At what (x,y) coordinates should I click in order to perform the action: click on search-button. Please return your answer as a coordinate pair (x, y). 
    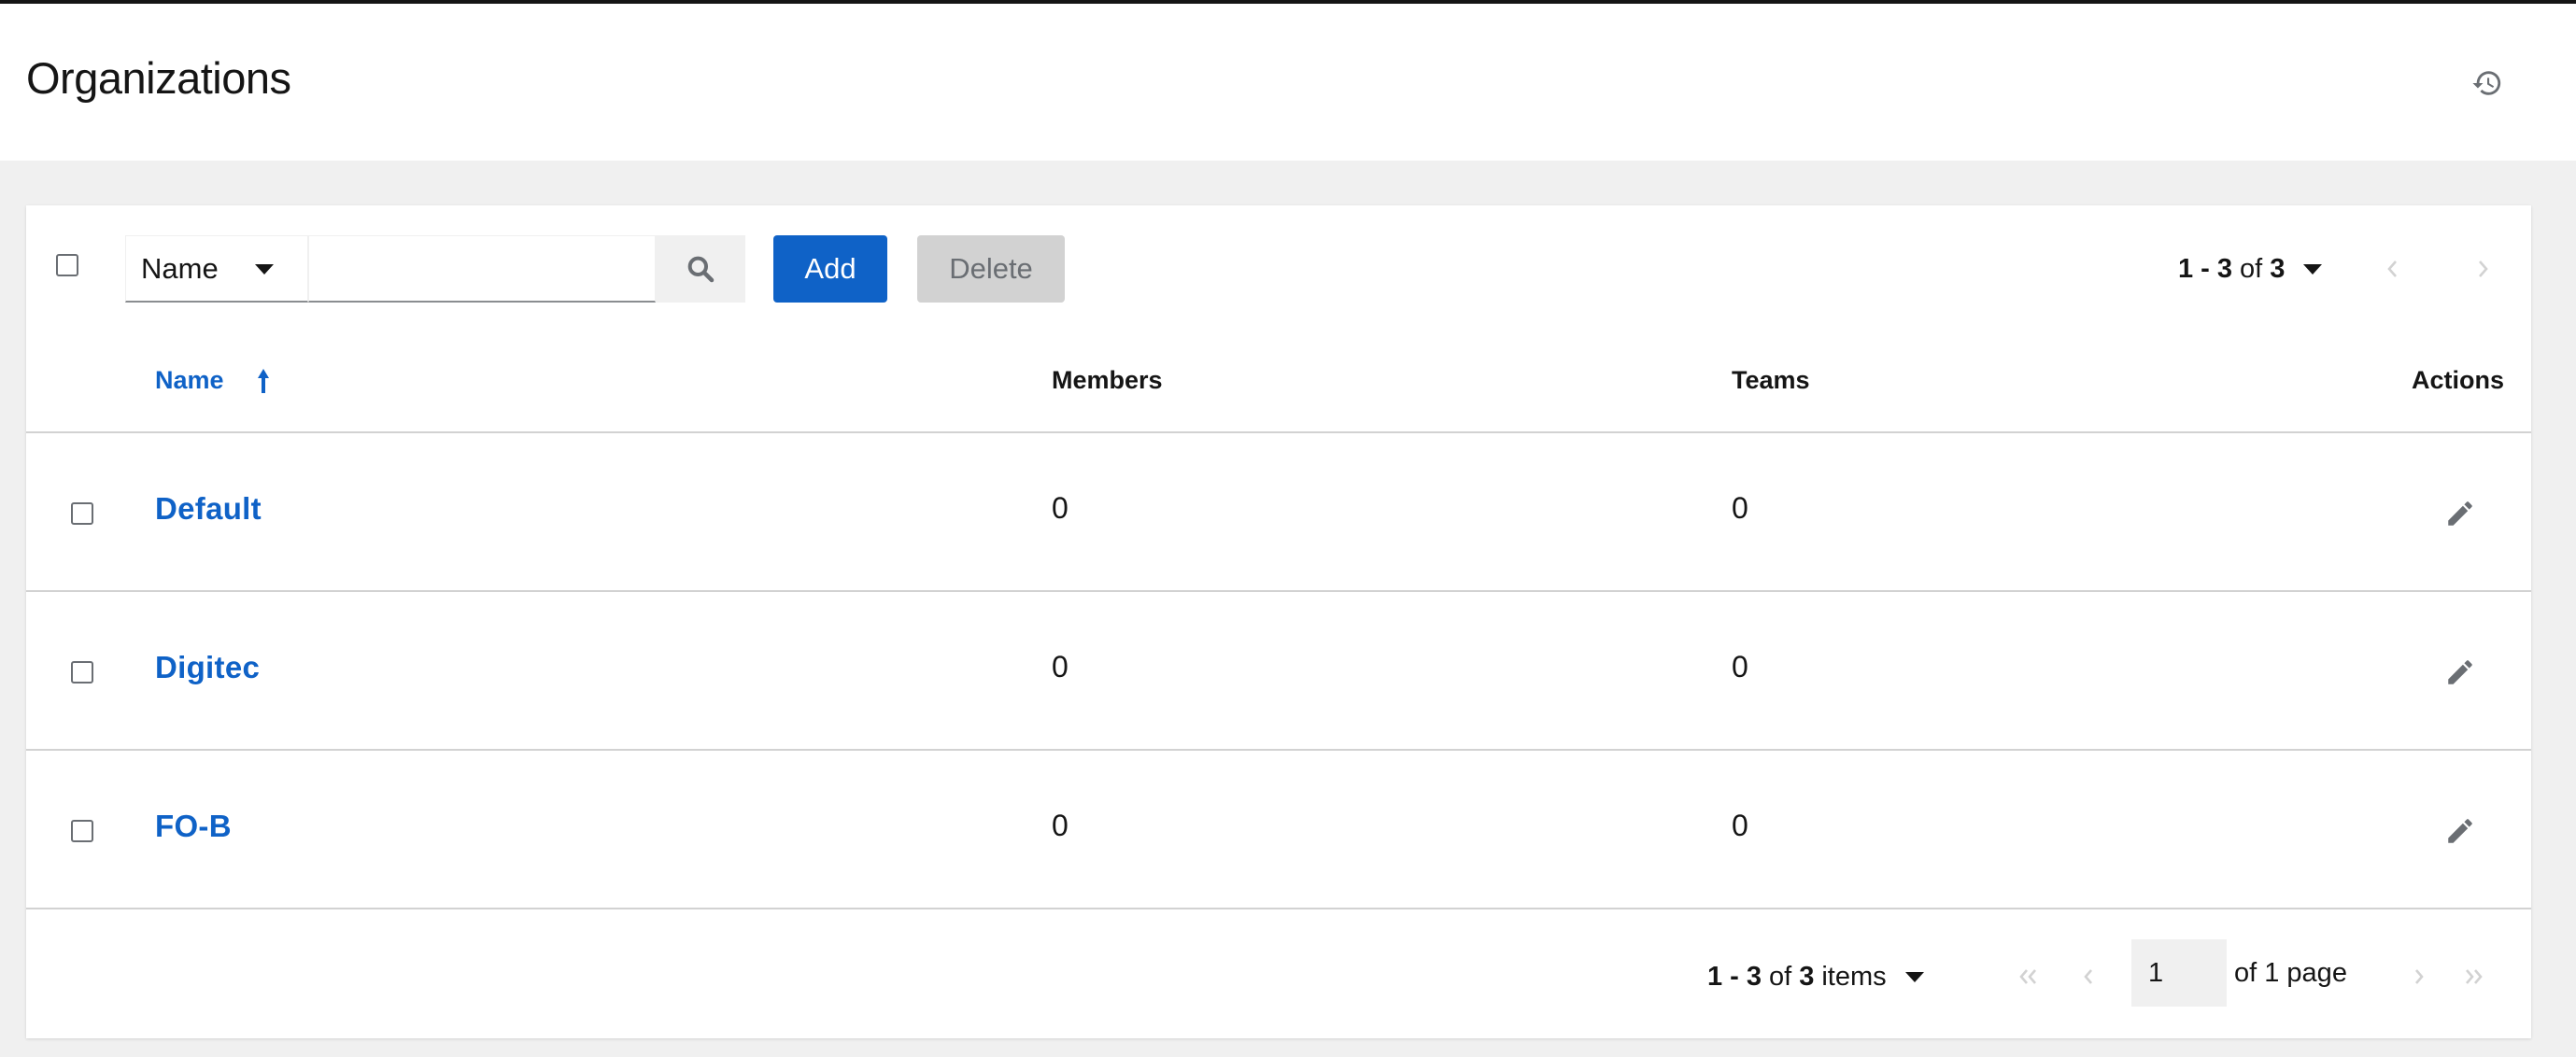
    Looking at the image, I should click on (700, 269).